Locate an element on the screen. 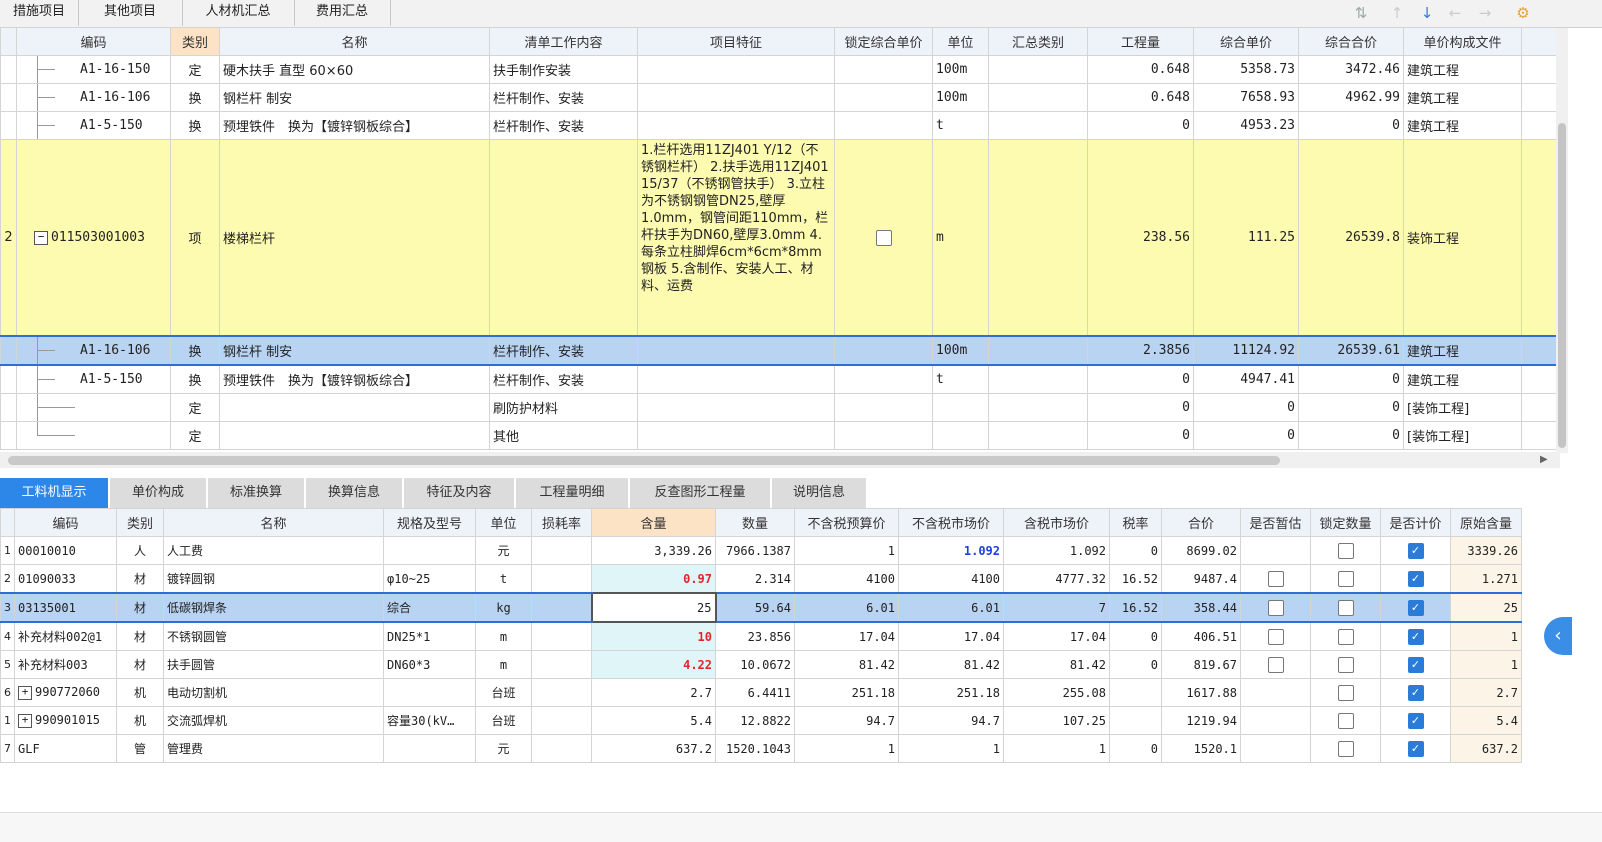 Image resolution: width=1602 pixels, height=842 pixels. material-content: 4.22 is located at coordinates (653, 664).